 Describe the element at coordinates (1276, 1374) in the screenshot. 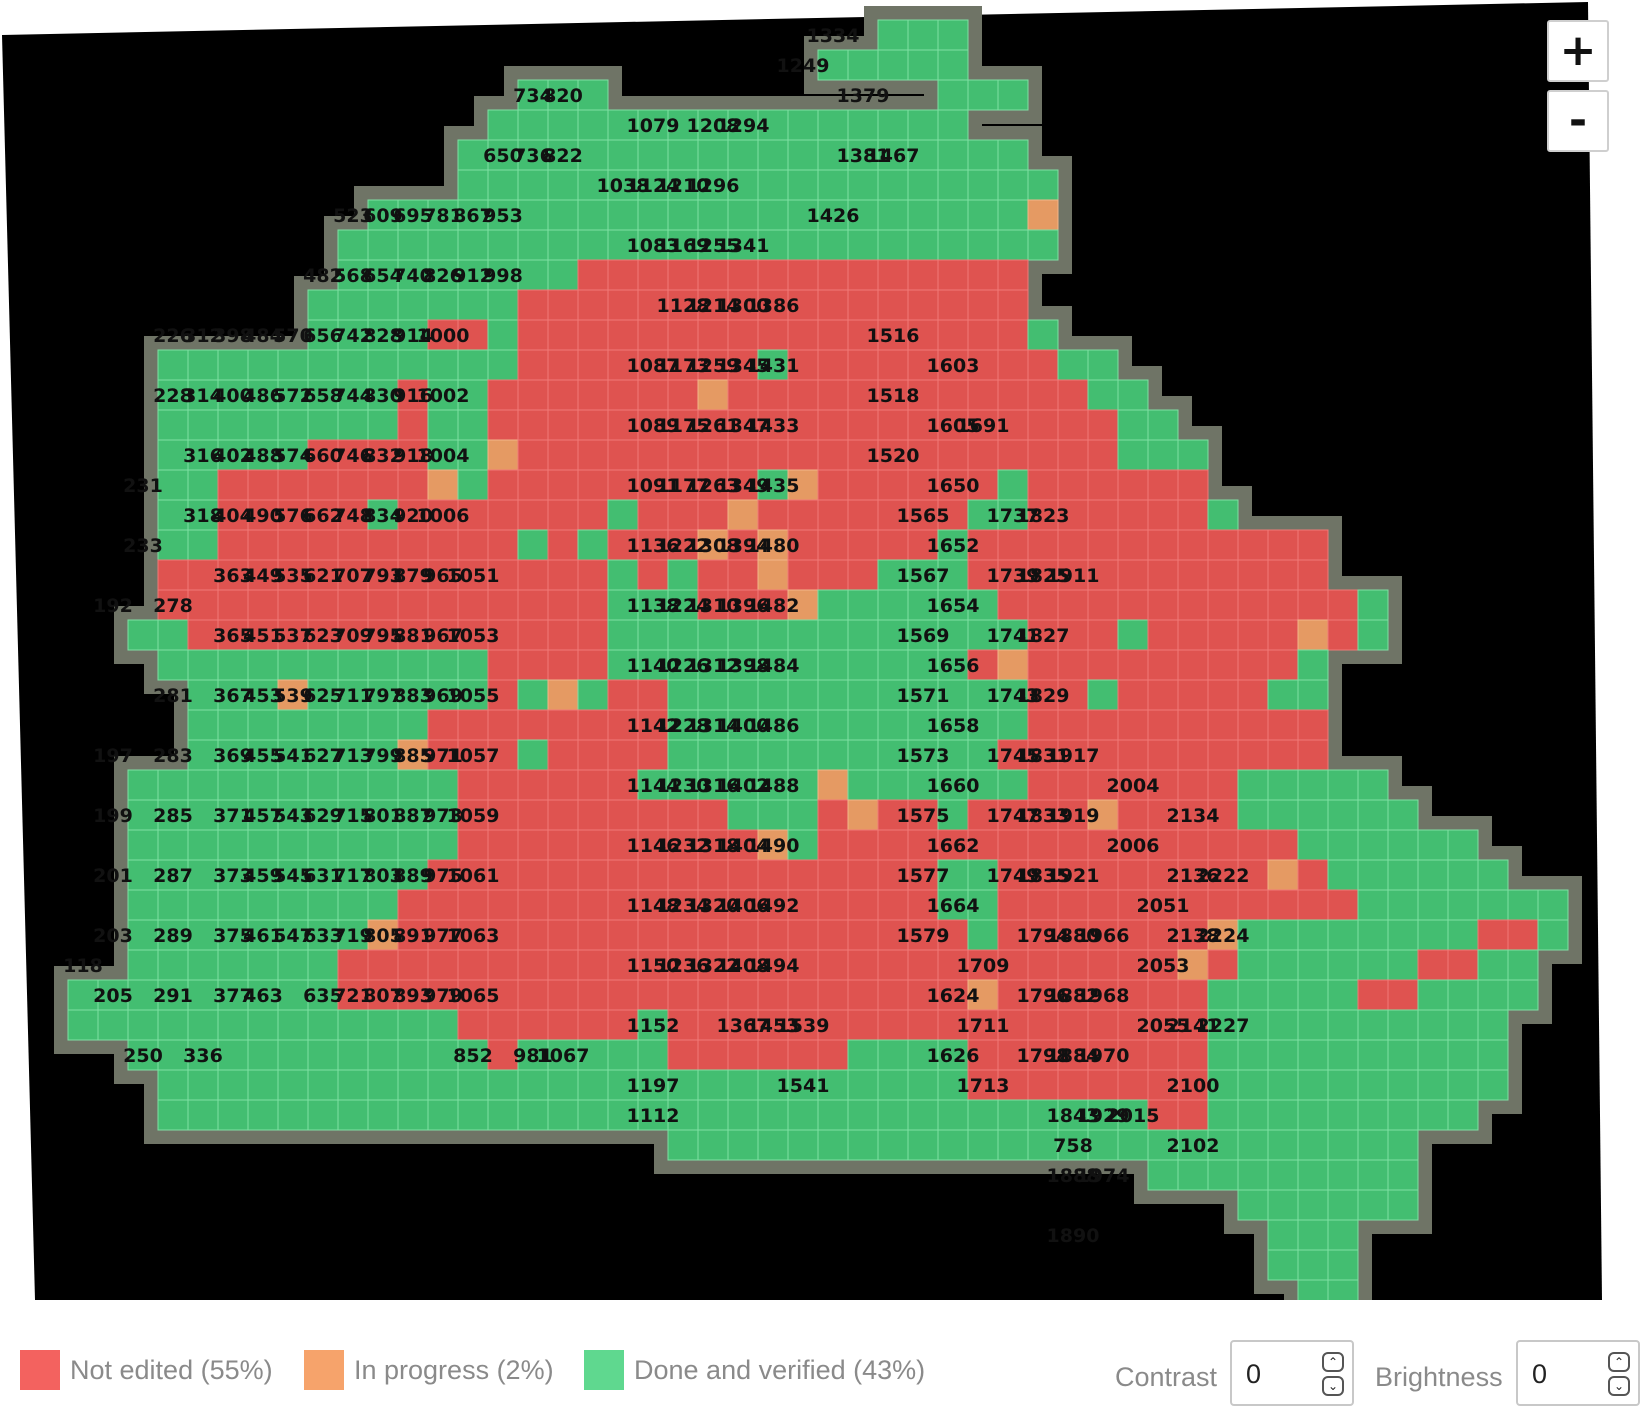

I see `contrast-input` at that location.